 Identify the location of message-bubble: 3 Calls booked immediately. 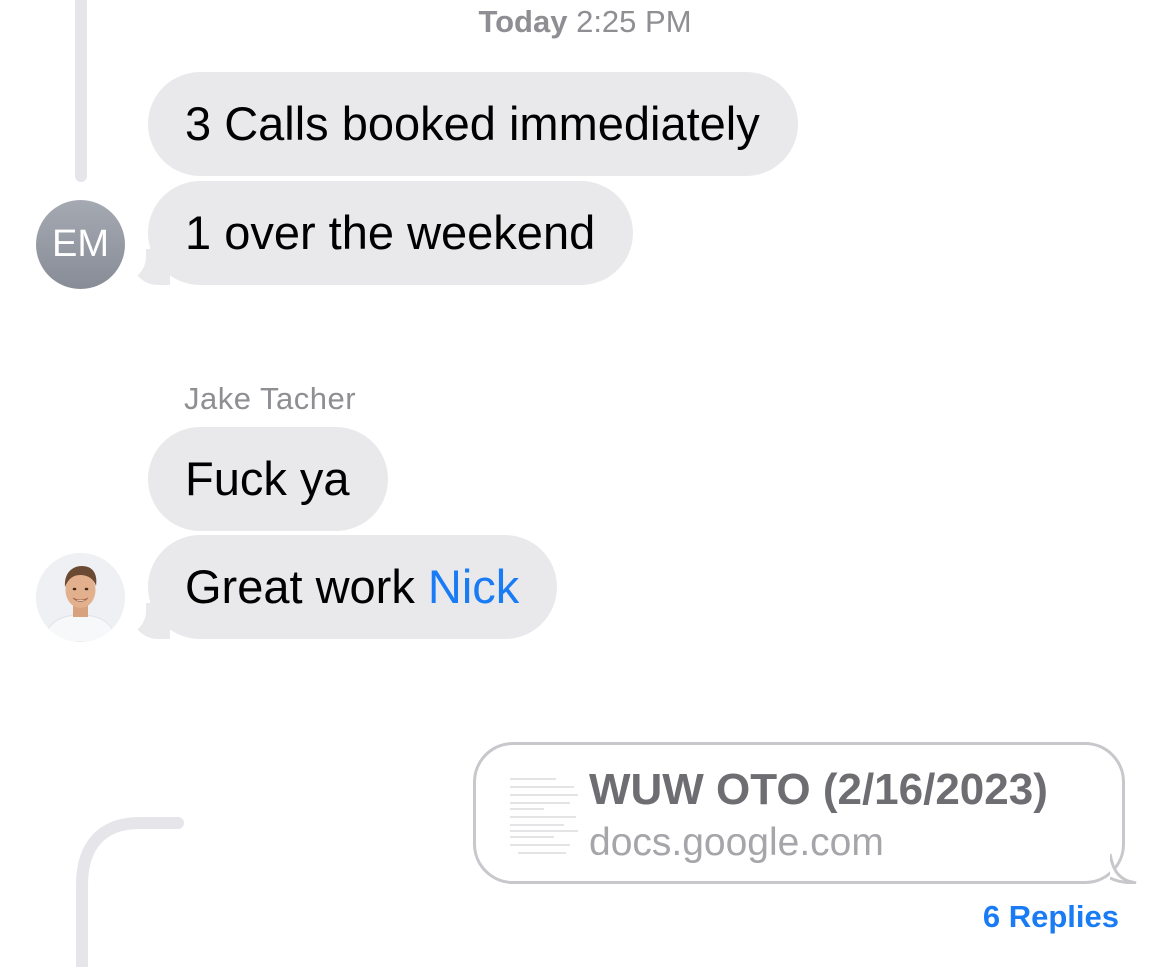
(473, 124).